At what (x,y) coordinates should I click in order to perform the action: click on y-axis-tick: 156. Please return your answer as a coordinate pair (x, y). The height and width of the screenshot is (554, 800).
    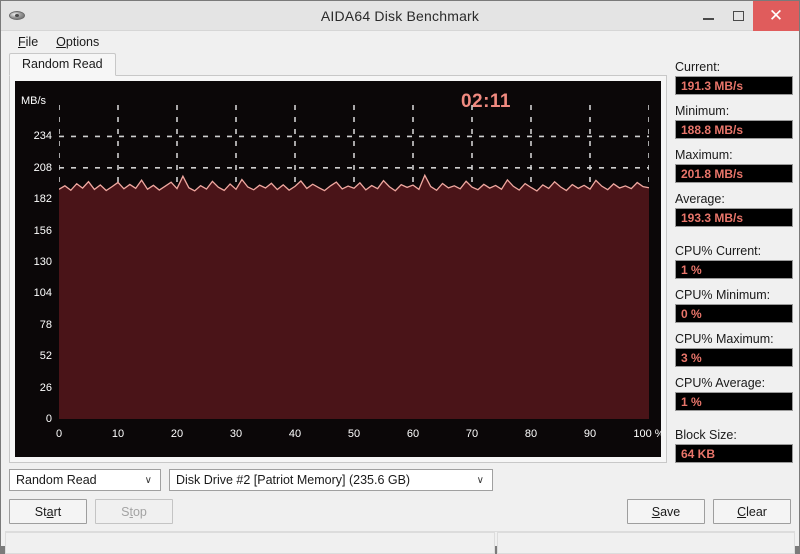
    Looking at the image, I should click on (42, 230).